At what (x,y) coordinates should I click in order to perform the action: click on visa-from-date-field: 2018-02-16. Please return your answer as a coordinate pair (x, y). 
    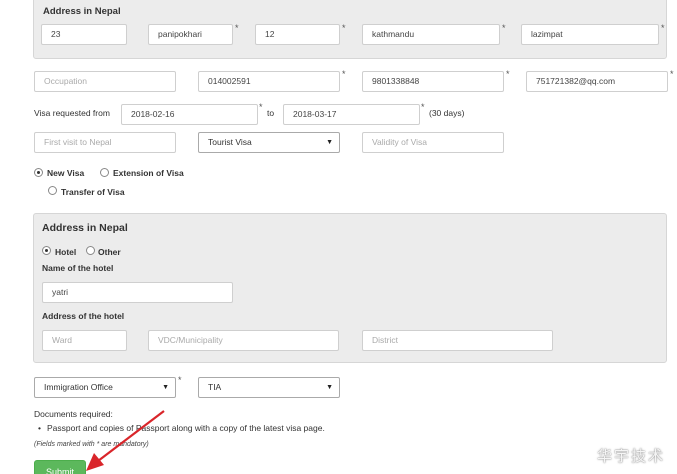
    Looking at the image, I should click on (189, 114).